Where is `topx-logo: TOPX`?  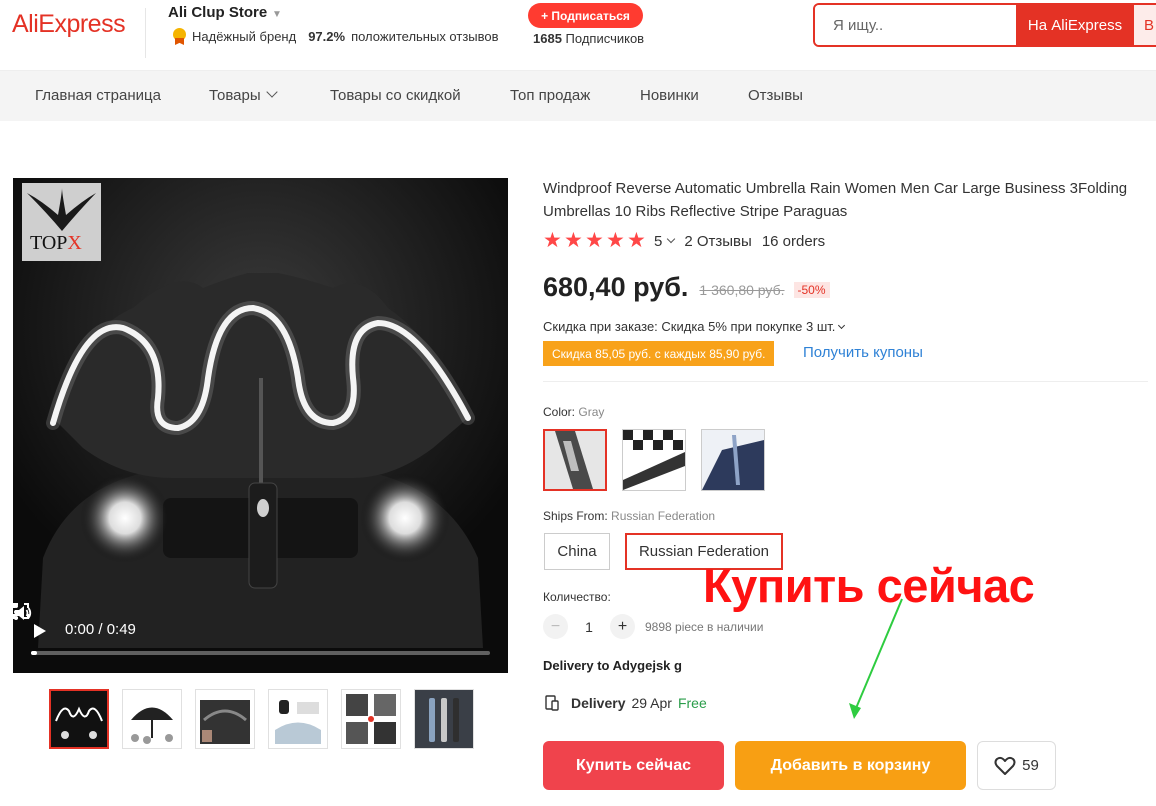 topx-logo: TOPX is located at coordinates (61, 222).